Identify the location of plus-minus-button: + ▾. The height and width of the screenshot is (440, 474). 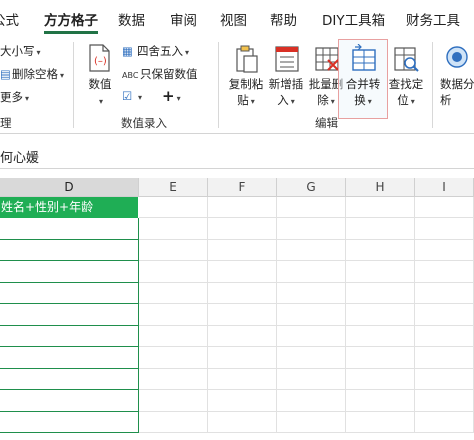
(171, 96).